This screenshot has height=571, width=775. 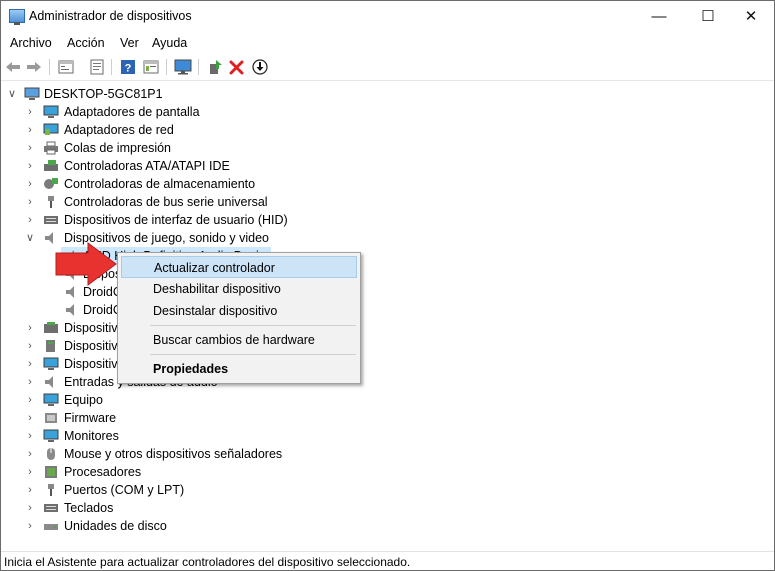 What do you see at coordinates (103, 94) in the screenshot?
I see `computer-name: DESKTOP-5GC81P1` at bounding box center [103, 94].